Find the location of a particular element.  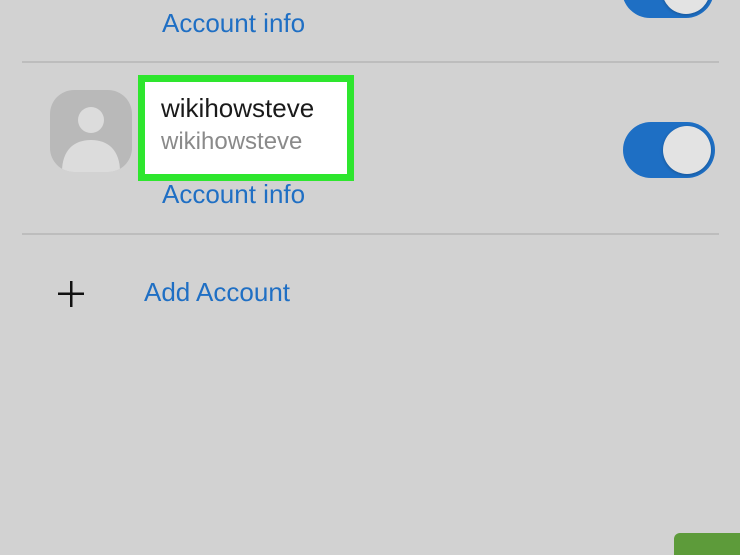

account-identity: wikihowsteve wikihowsteve is located at coordinates (246, 128).